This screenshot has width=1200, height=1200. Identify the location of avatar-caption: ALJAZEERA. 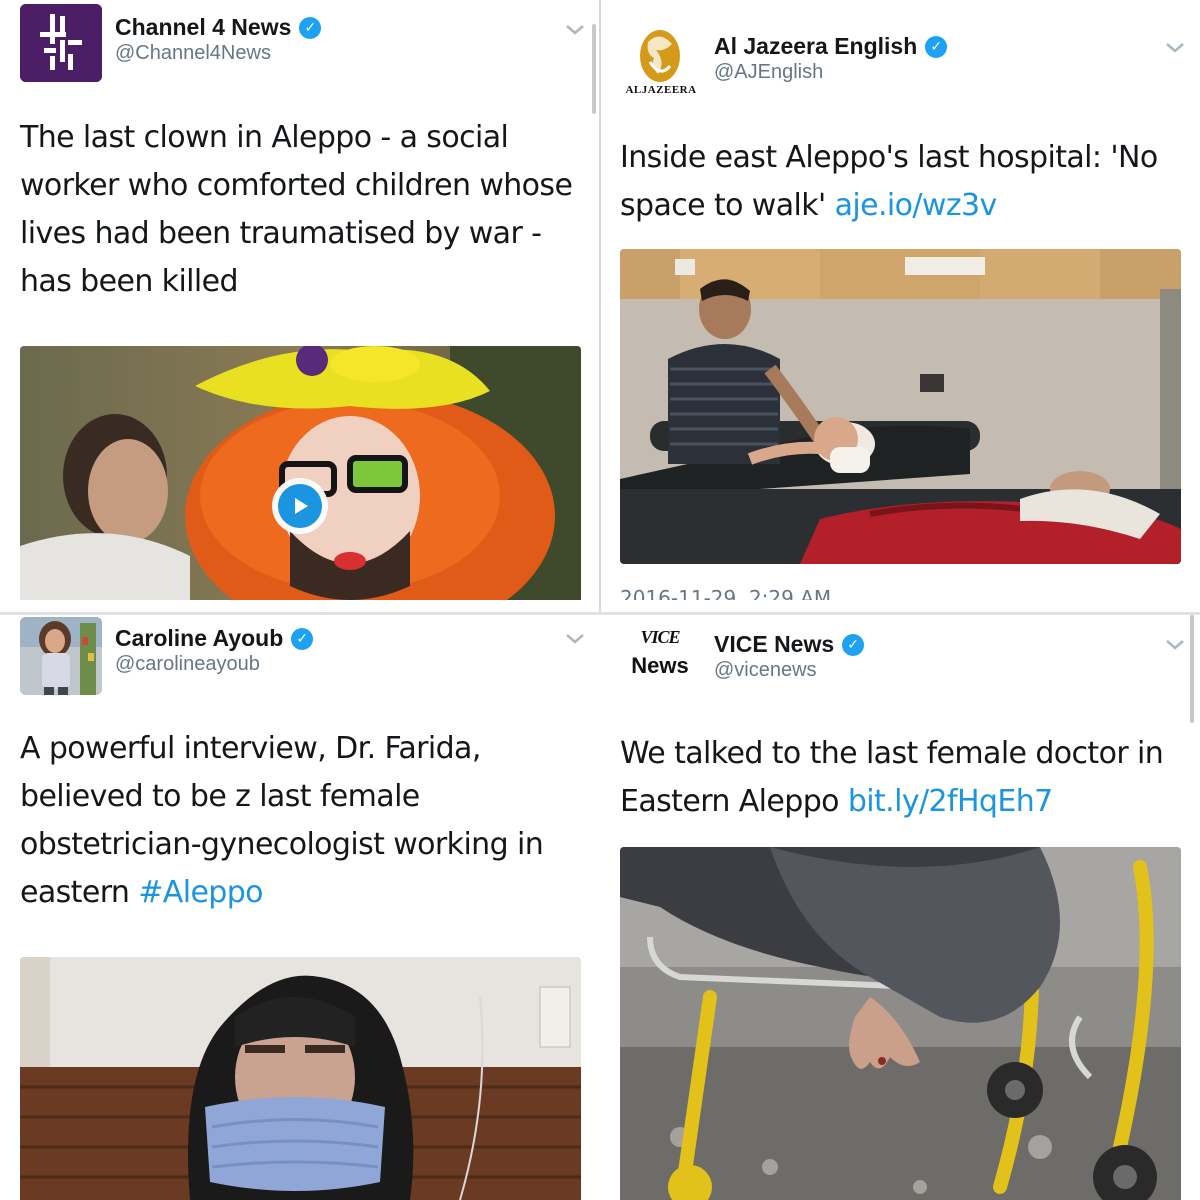
(661, 90).